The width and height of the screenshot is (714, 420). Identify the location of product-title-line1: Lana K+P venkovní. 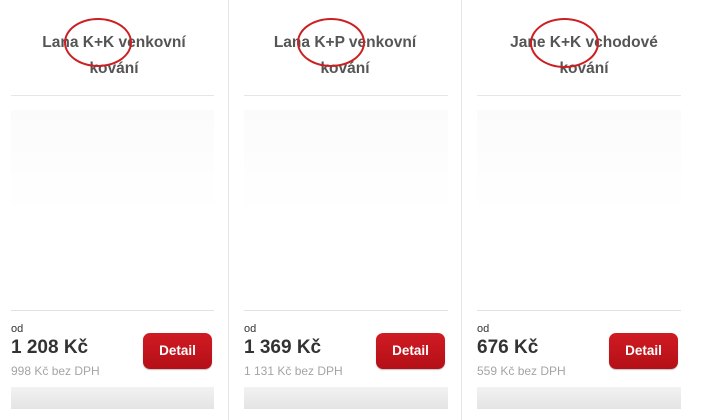
(345, 43).